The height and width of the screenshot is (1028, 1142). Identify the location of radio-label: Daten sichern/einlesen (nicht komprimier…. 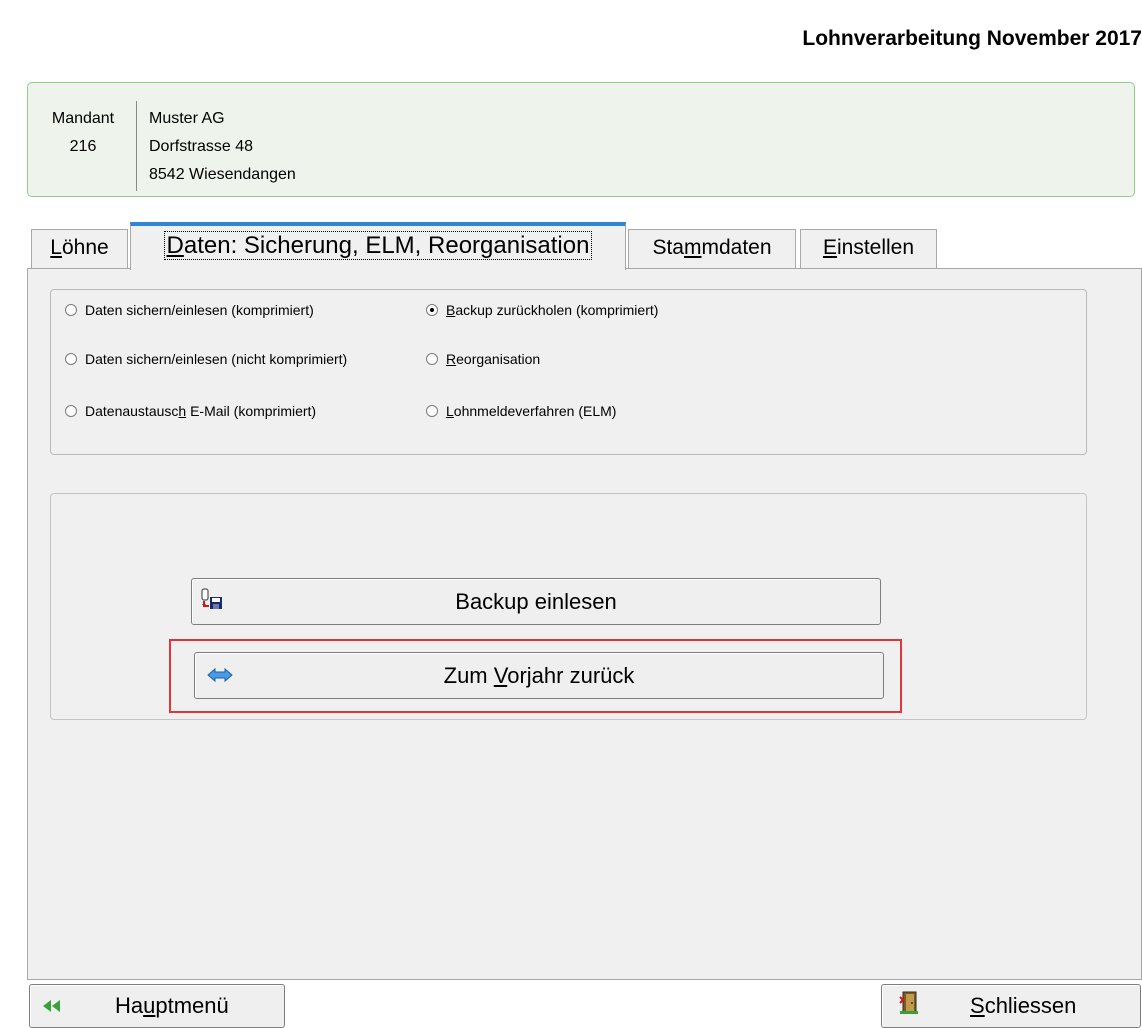
(216, 359).